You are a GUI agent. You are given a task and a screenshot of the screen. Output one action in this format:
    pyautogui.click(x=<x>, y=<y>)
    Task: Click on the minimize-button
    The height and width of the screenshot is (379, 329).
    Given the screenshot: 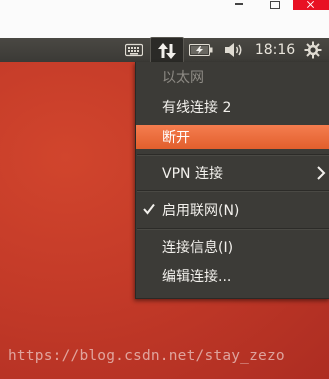 What is the action you would take?
    pyautogui.click(x=239, y=5)
    